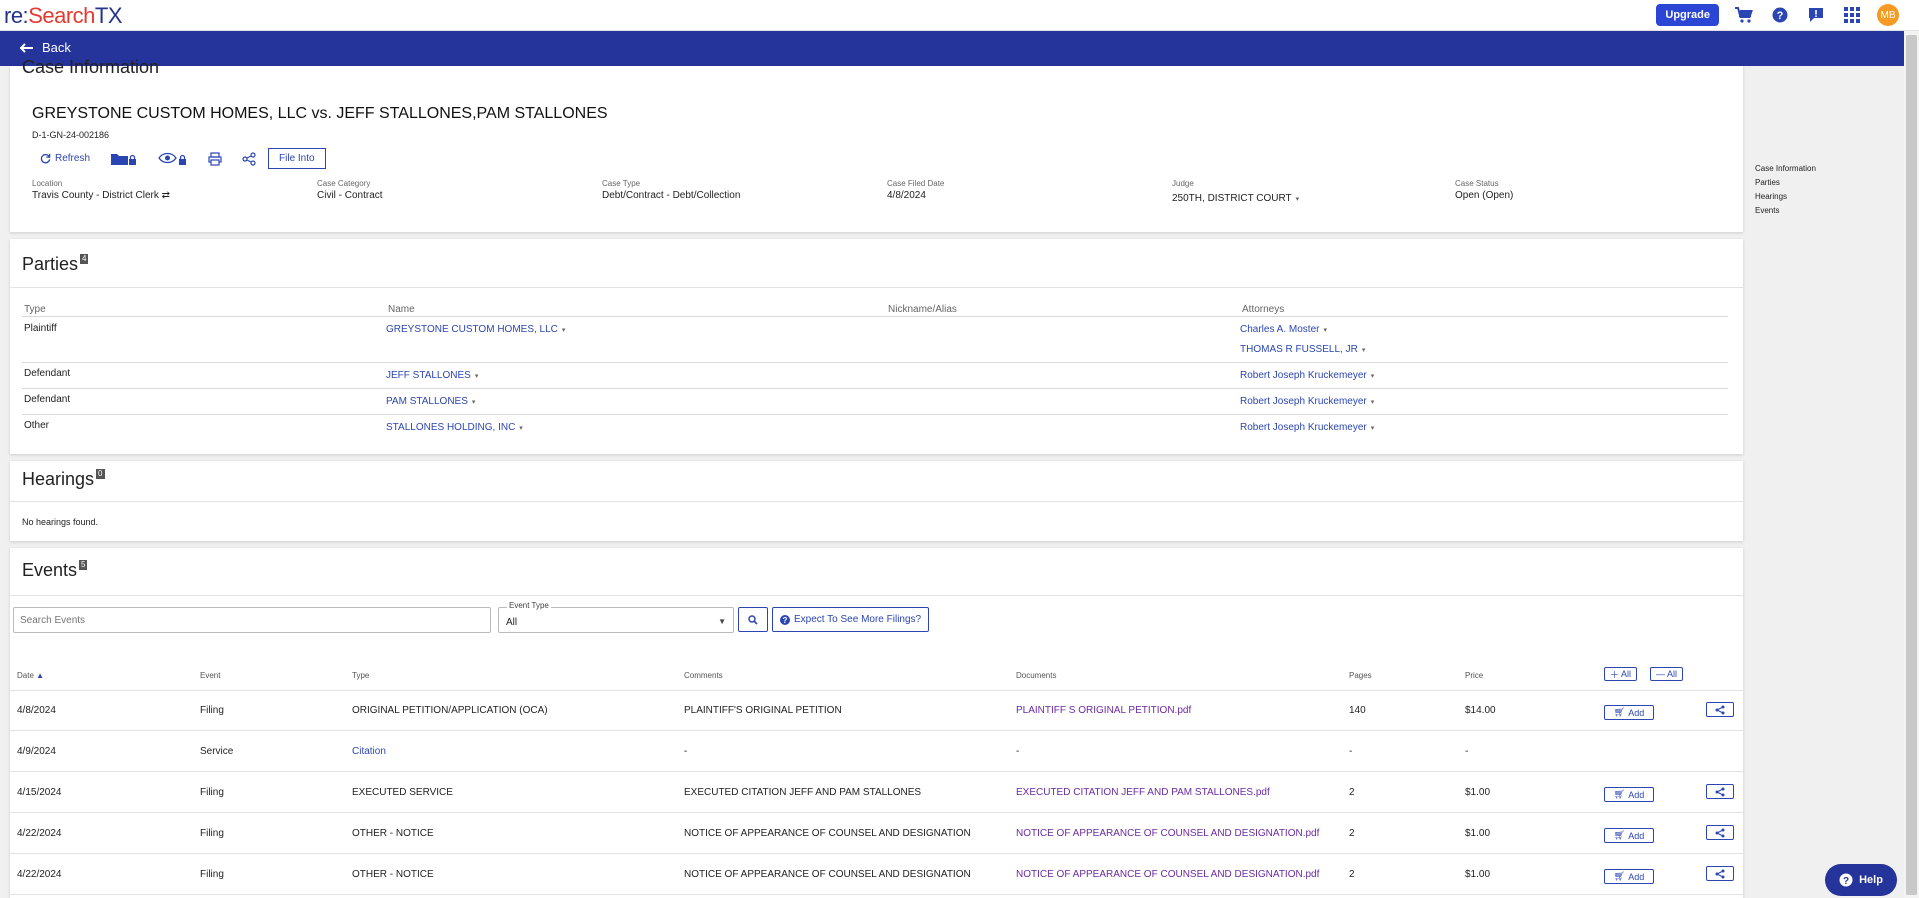 Image resolution: width=1919 pixels, height=898 pixels. I want to click on attorney-link: Charles A. Moster ▾, so click(1283, 329).